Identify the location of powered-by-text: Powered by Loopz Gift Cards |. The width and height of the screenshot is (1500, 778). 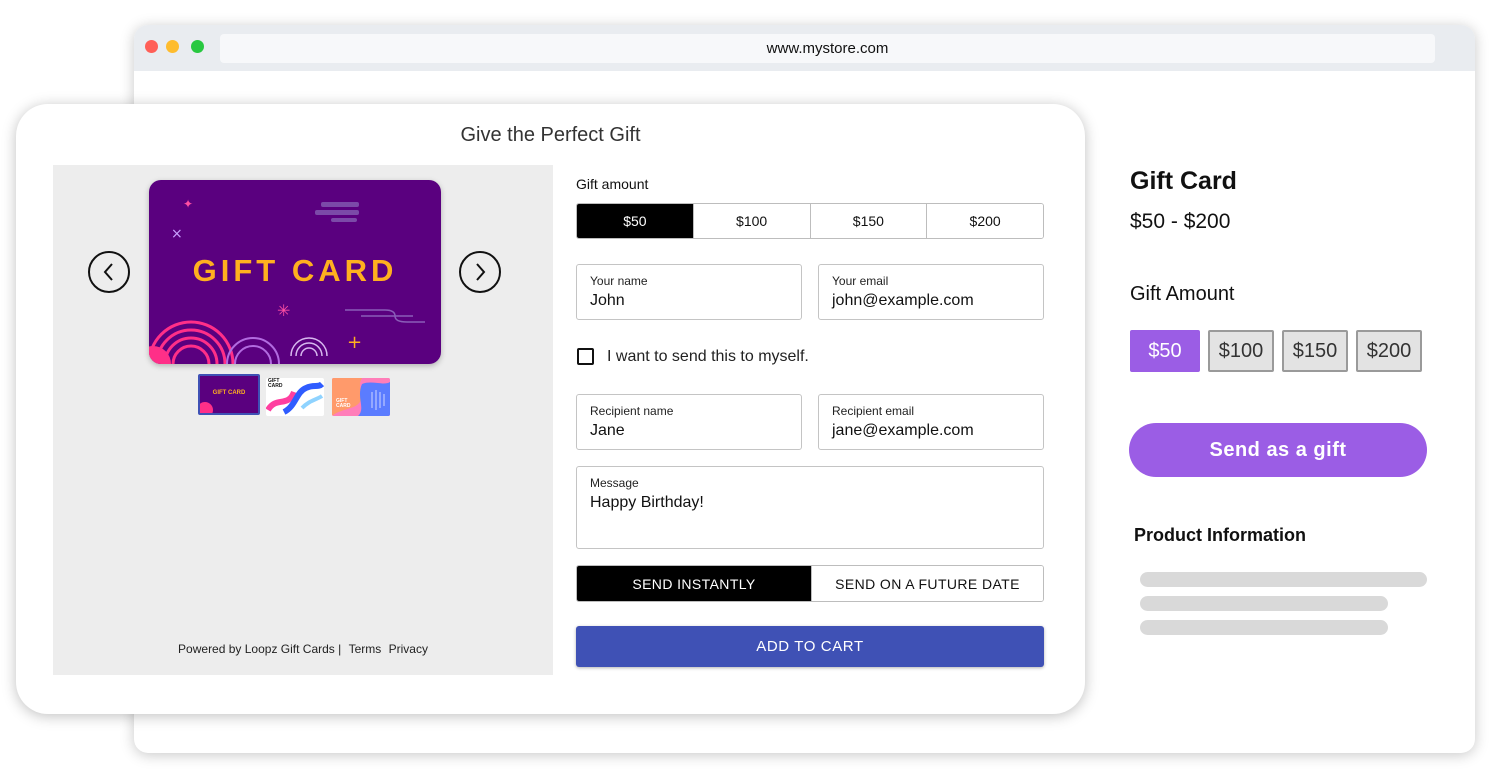
(260, 649).